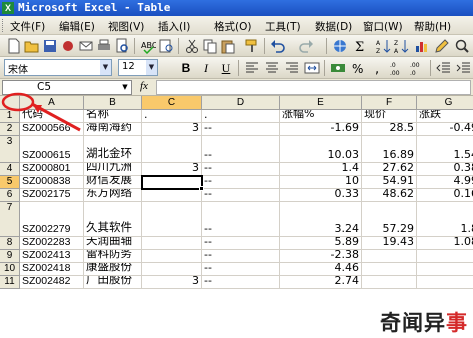 The height and width of the screenshot is (338, 473). I want to click on cell-a4: SZ000801, so click(52, 169).